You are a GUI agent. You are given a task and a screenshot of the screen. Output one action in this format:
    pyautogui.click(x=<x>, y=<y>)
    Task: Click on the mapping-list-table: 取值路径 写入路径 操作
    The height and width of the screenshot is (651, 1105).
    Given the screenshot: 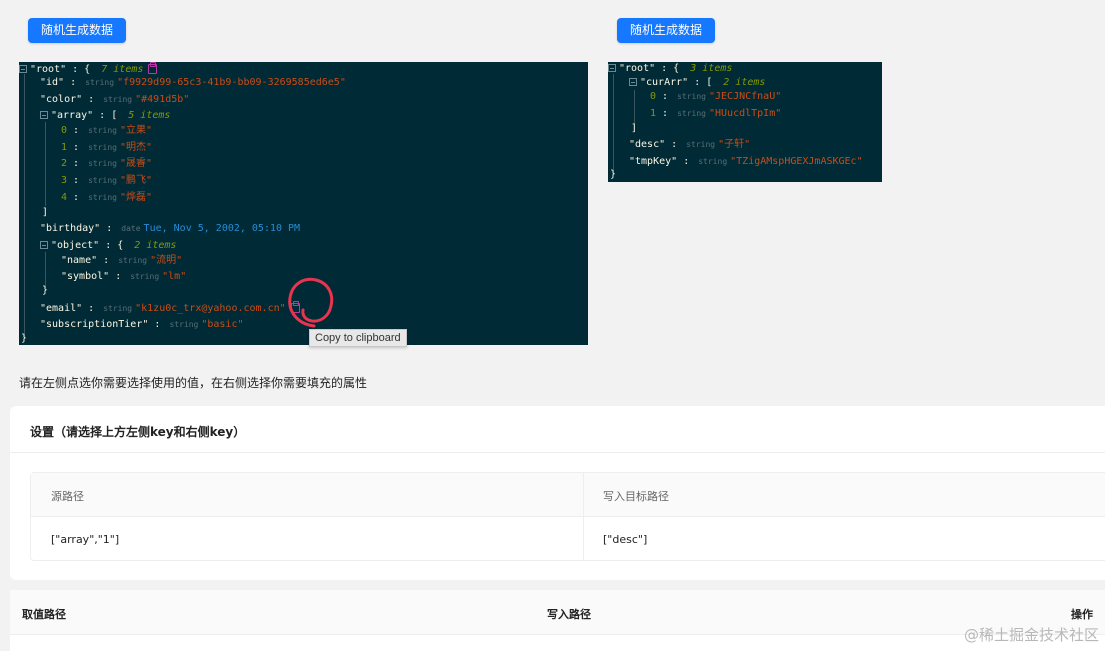 What is the action you would take?
    pyautogui.click(x=557, y=620)
    